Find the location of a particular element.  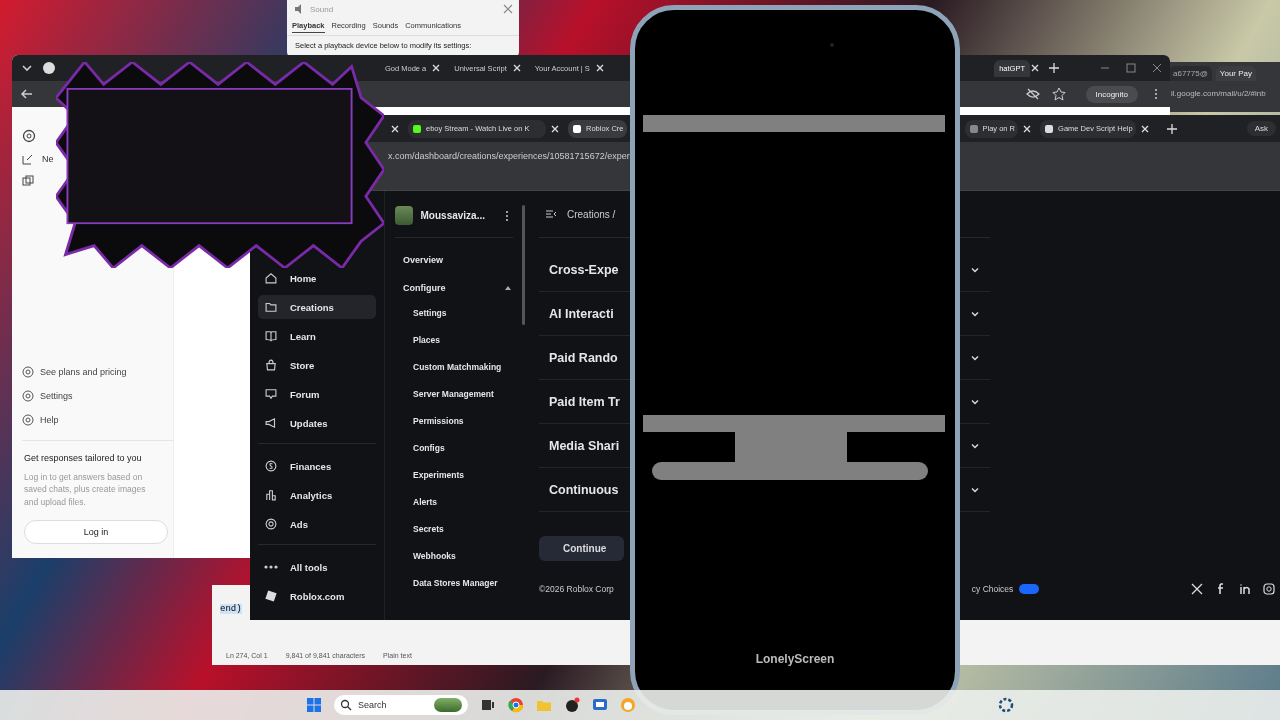

menu-item: Help is located at coordinates (49, 420).